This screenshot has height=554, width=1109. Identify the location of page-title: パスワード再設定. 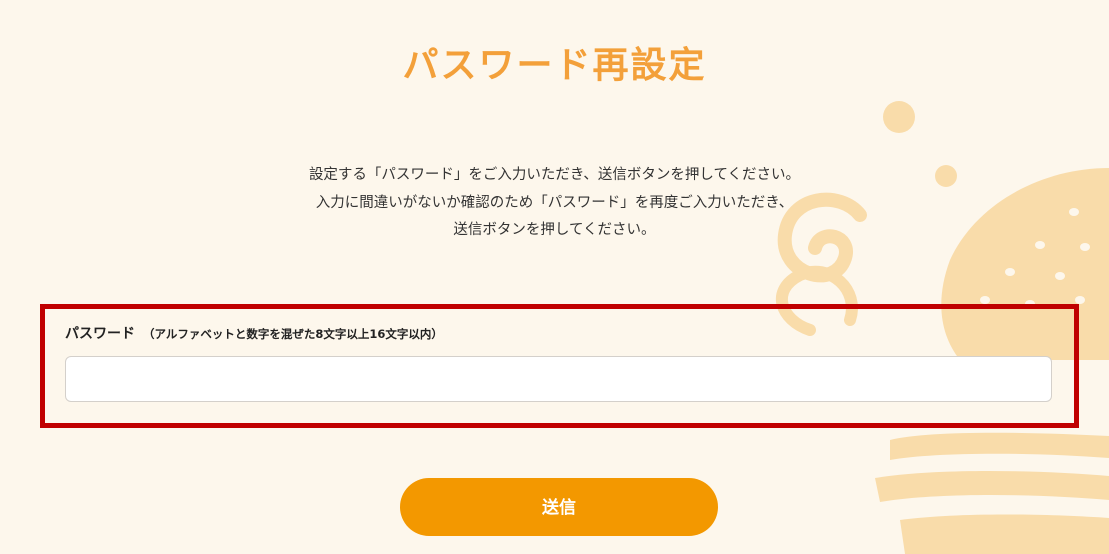
(554, 65).